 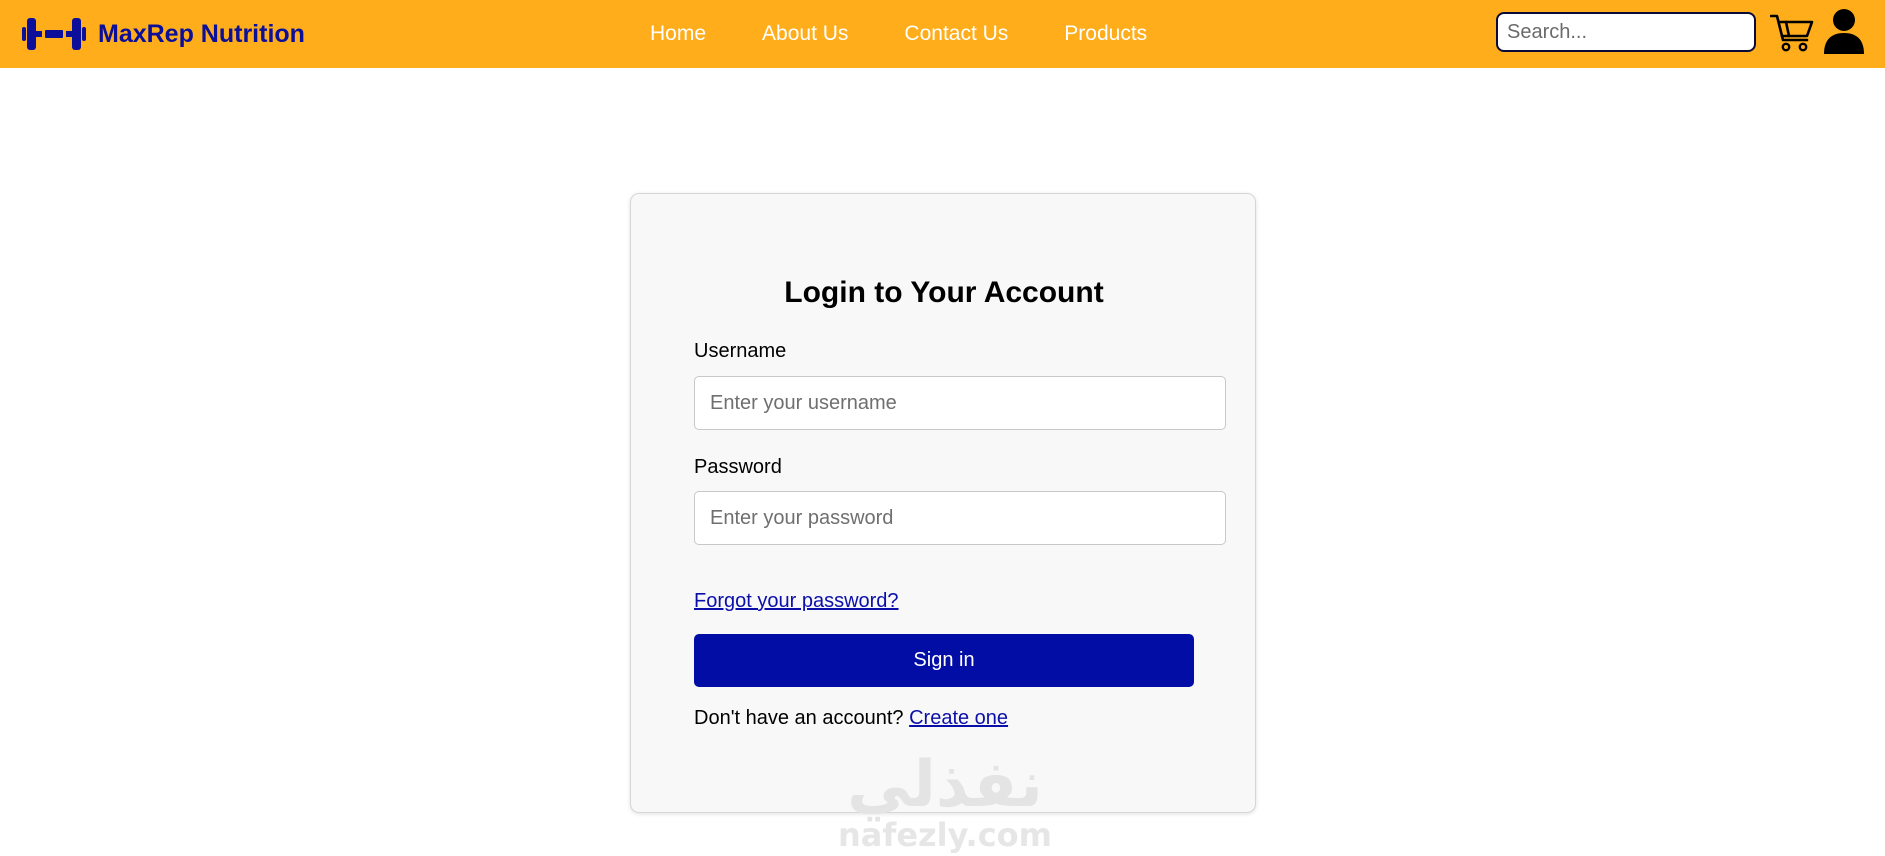 What do you see at coordinates (805, 34) in the screenshot?
I see `nav-link-about-us: About Us` at bounding box center [805, 34].